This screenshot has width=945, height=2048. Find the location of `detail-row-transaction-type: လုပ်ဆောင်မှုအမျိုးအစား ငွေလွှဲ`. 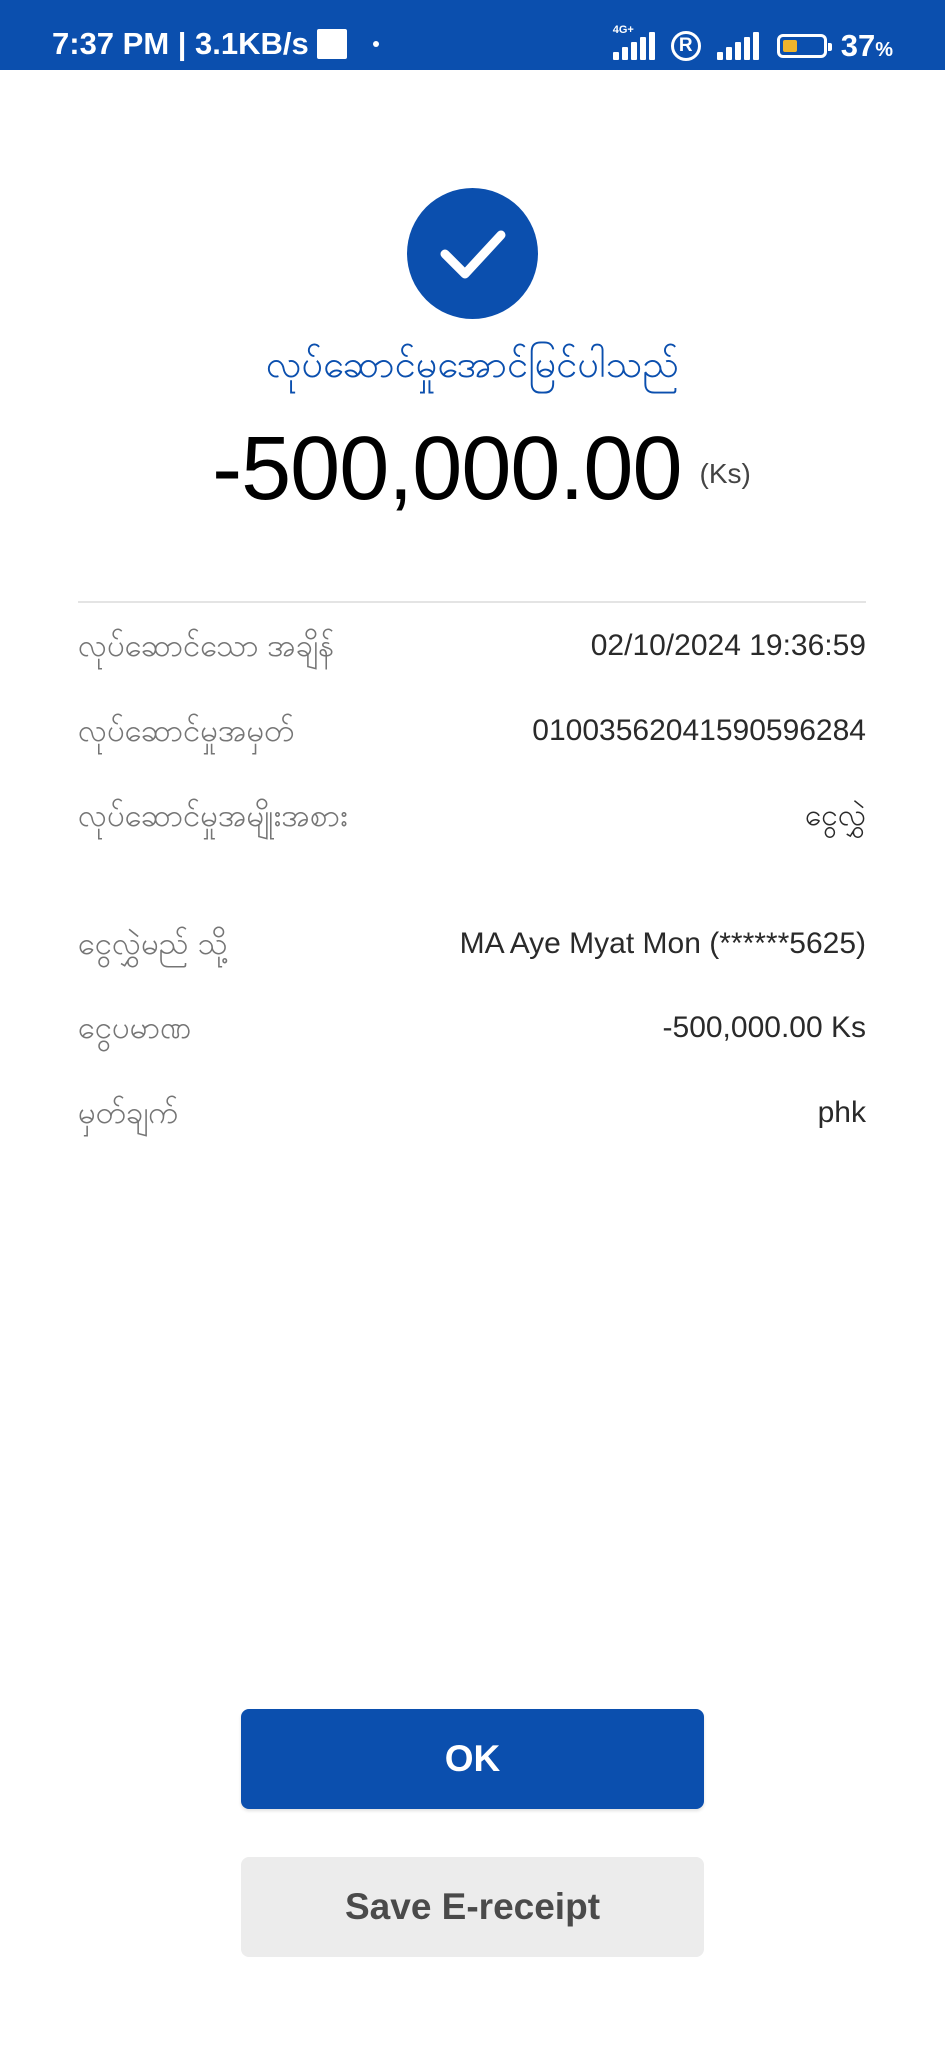

detail-row-transaction-type: လုပ်ဆောင်မှုအမျိုးအစား ငွေလွှဲ is located at coordinates (472, 816).